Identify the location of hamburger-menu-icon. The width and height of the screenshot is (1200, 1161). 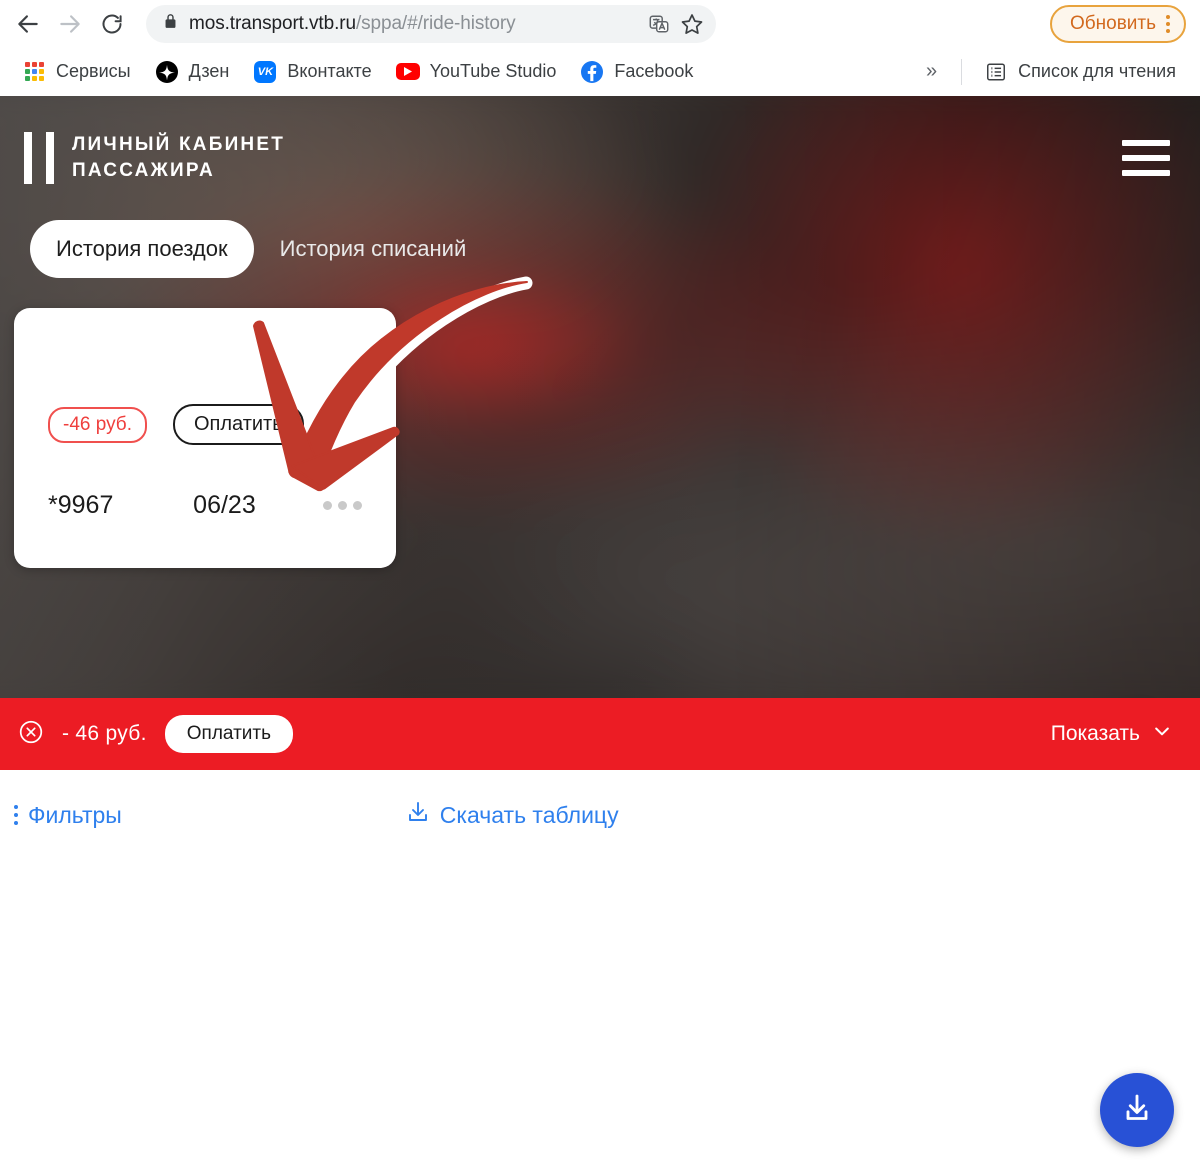
(1146, 158).